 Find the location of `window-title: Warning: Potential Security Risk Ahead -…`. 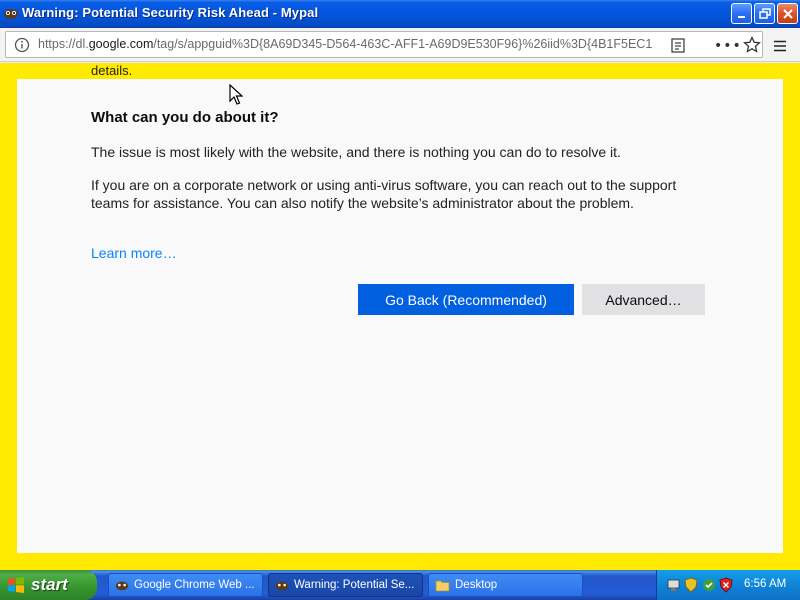

window-title: Warning: Potential Security Risk Ahead -… is located at coordinates (170, 12).